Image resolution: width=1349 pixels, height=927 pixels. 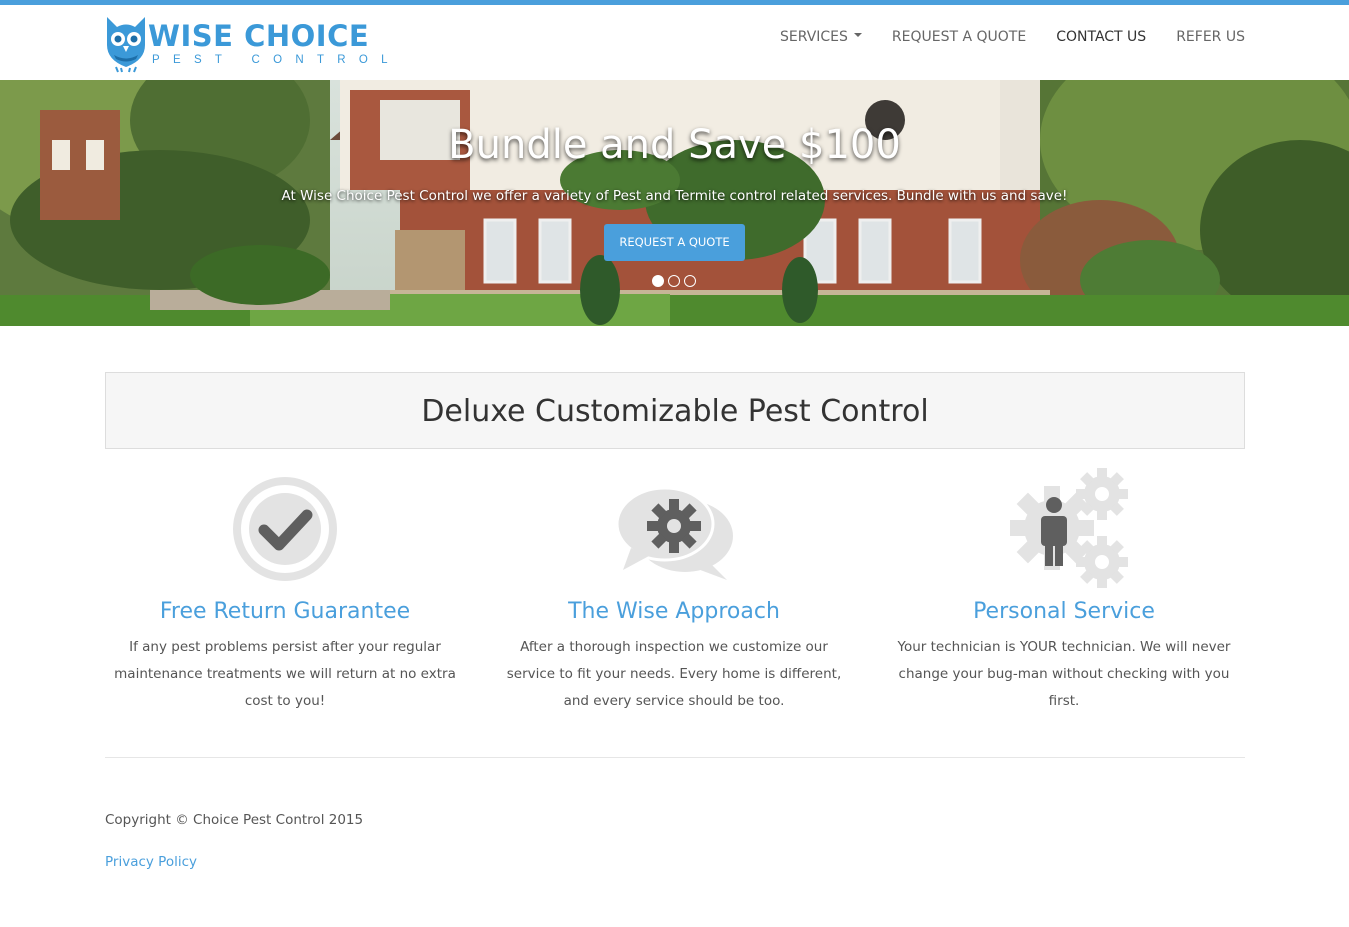 I want to click on brand-tagline: PEST CONTROL, so click(x=276, y=60).